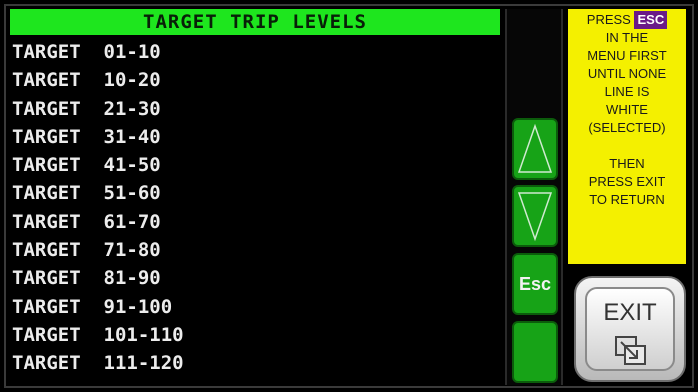 The image size is (698, 392). Describe the element at coordinates (627, 109) in the screenshot. I see `help-line: WHITE` at that location.